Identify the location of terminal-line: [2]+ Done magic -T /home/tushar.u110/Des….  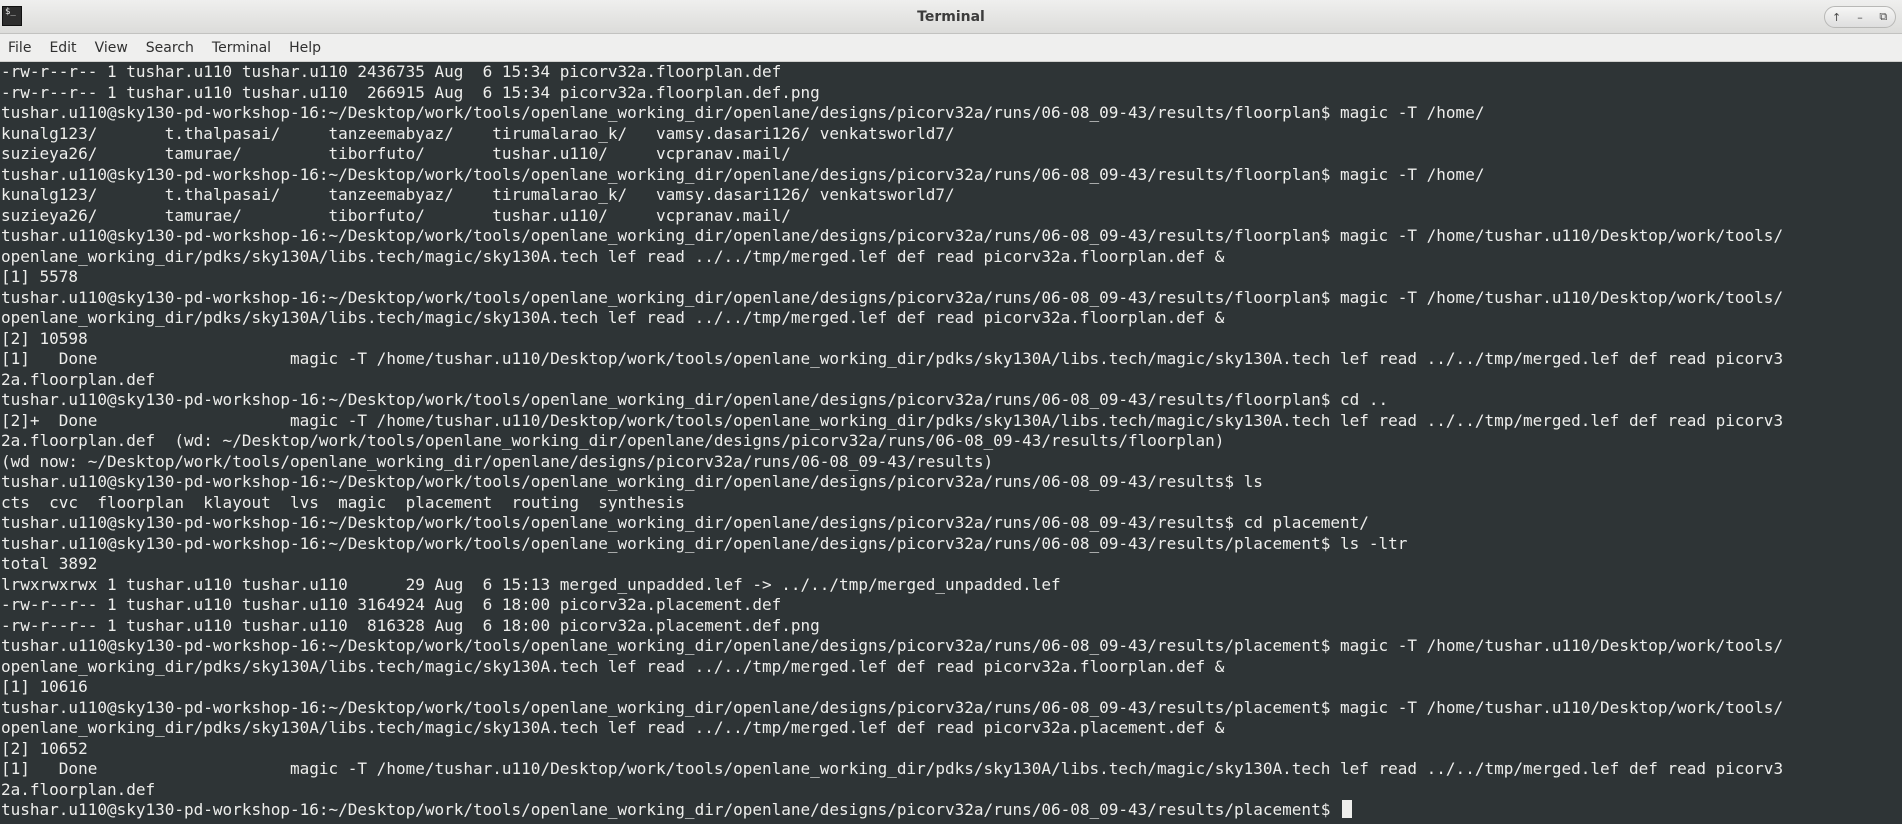
(892, 420).